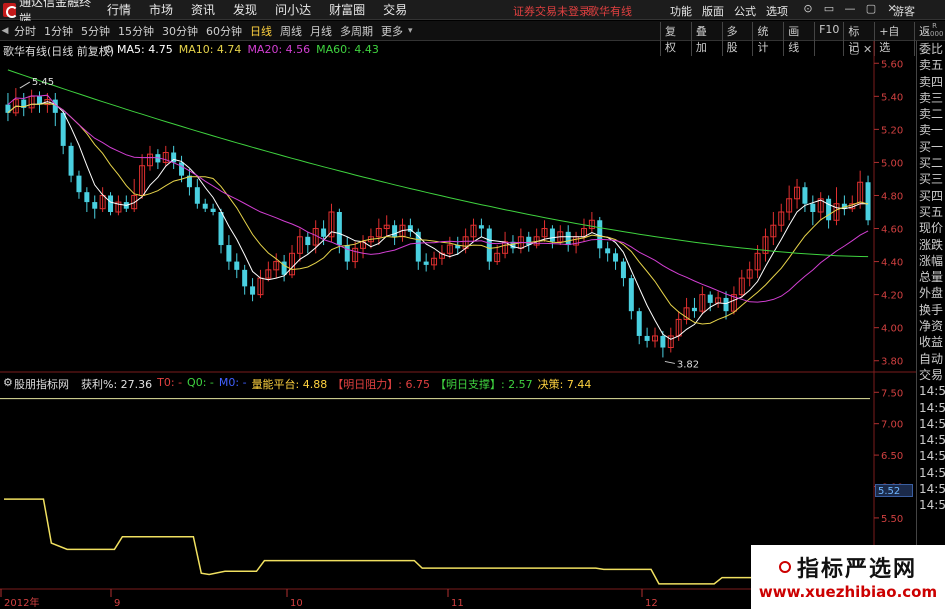  Describe the element at coordinates (777, 11) in the screenshot. I see `right-menu-item-3: 选项` at that location.